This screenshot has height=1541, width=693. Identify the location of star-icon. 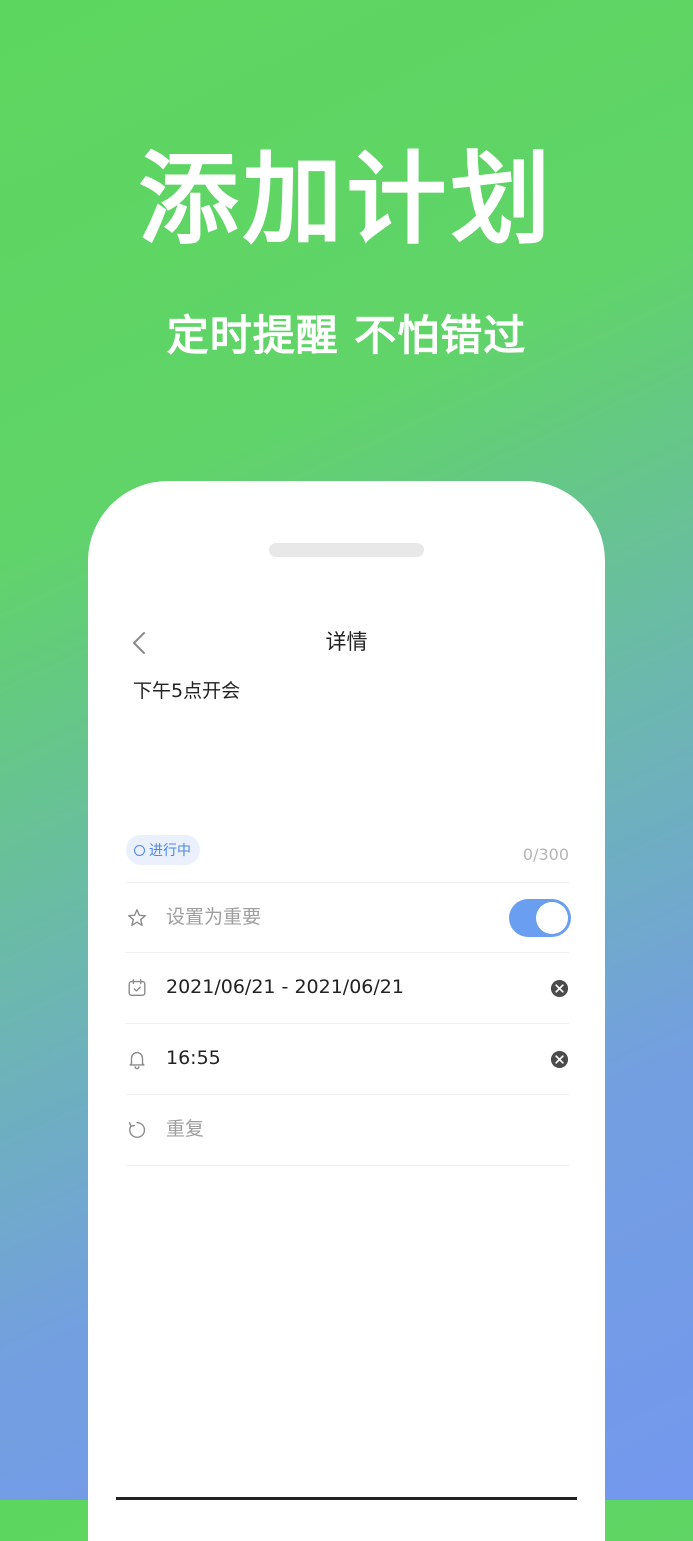
(137, 918).